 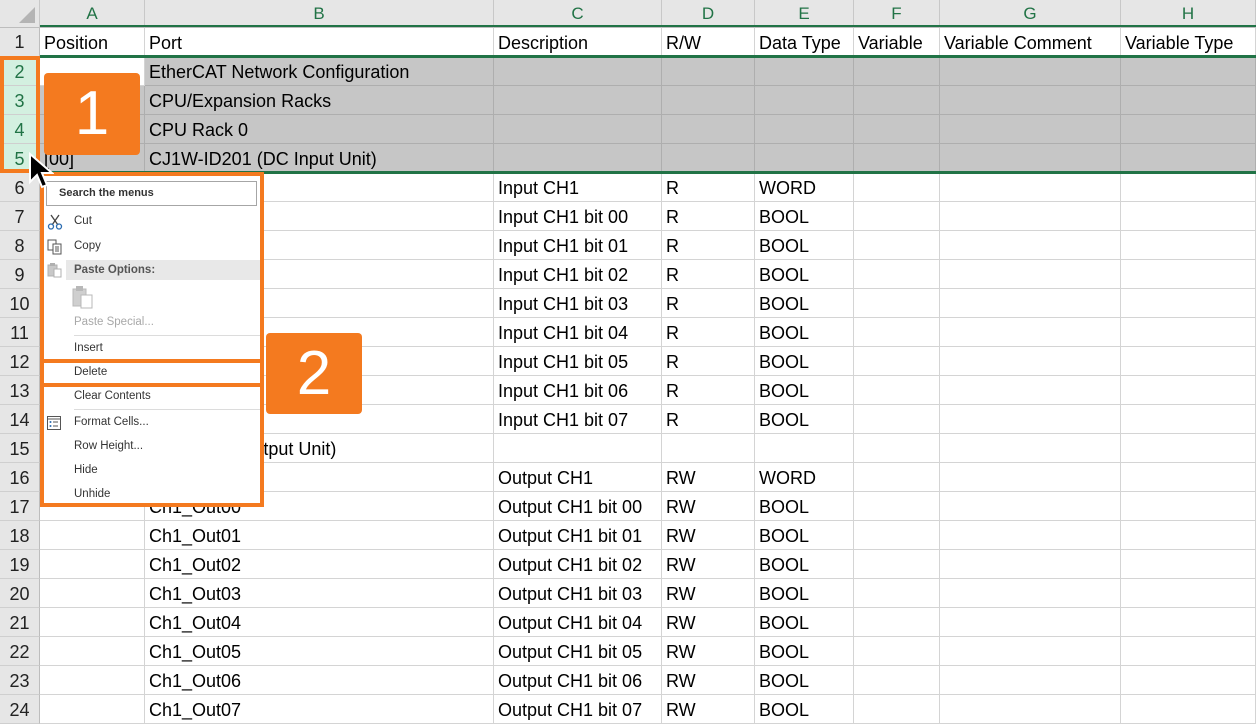 What do you see at coordinates (578, 506) in the screenshot?
I see `cell-c17: Output CH1 bit 00` at bounding box center [578, 506].